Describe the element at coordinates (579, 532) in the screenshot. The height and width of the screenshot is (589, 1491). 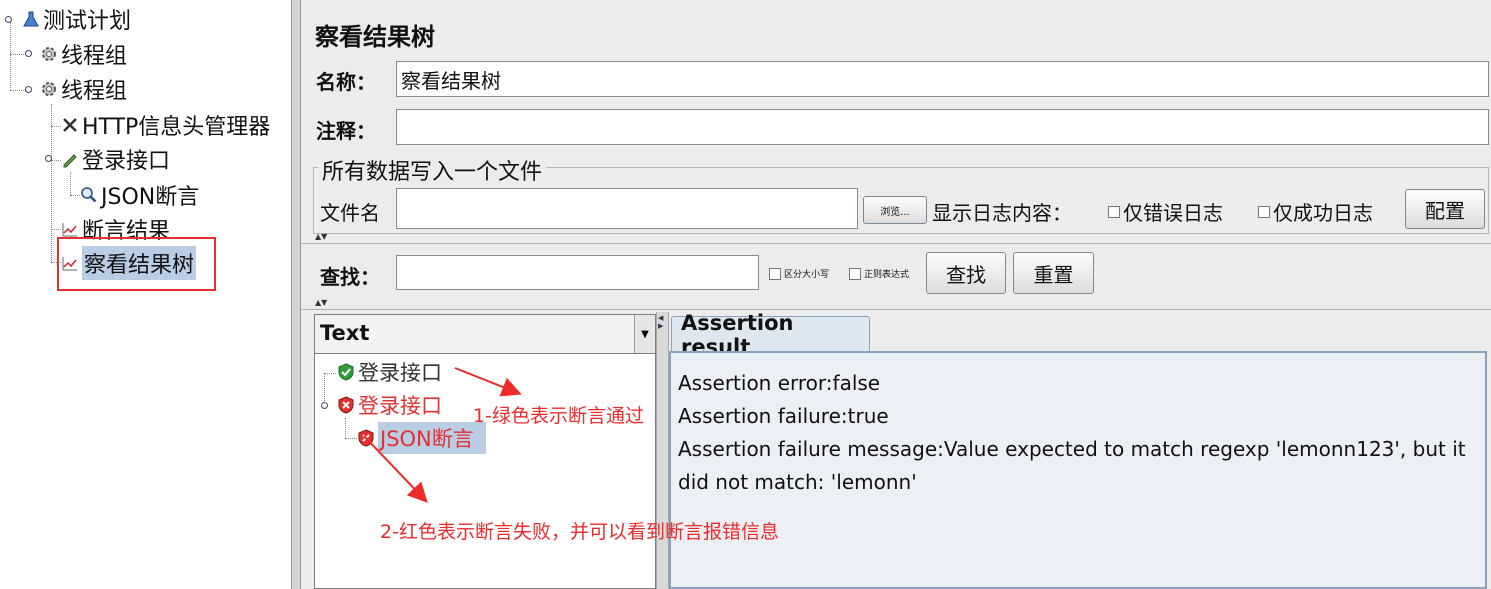
I see `annotation-red-note: 2-红色表示断言失败，并可以看到断言报错信息` at that location.